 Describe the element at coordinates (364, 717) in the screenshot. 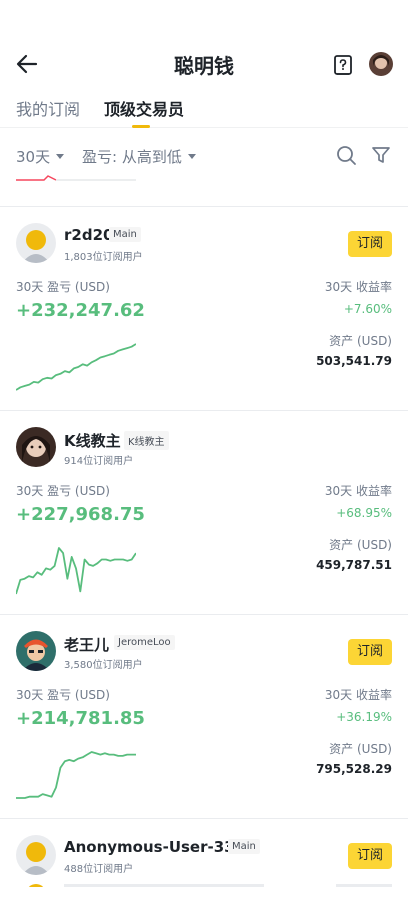

I see `roi-value: +36.19%` at that location.